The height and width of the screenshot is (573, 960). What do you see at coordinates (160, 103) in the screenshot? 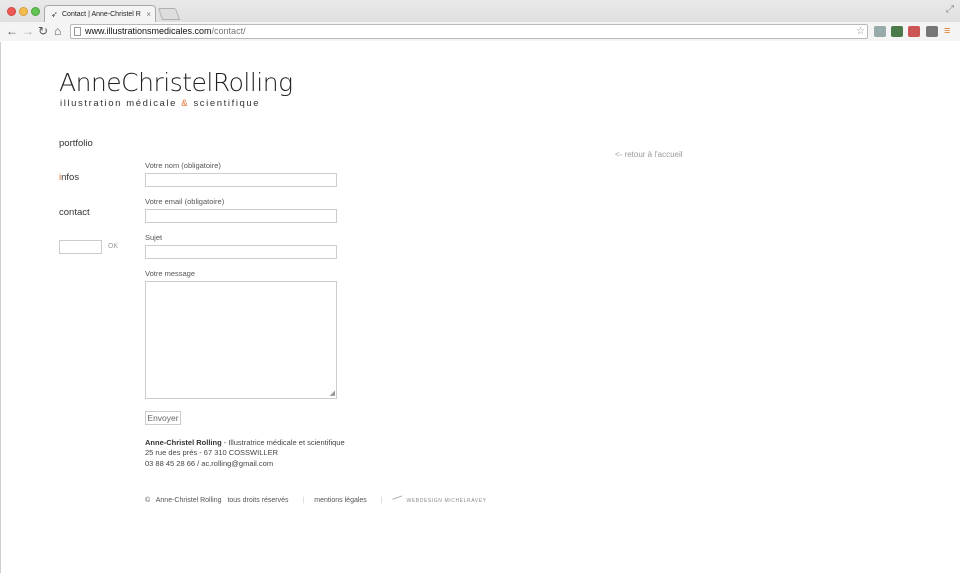
I see `site-tagline: illustration médicale & scientifique` at bounding box center [160, 103].